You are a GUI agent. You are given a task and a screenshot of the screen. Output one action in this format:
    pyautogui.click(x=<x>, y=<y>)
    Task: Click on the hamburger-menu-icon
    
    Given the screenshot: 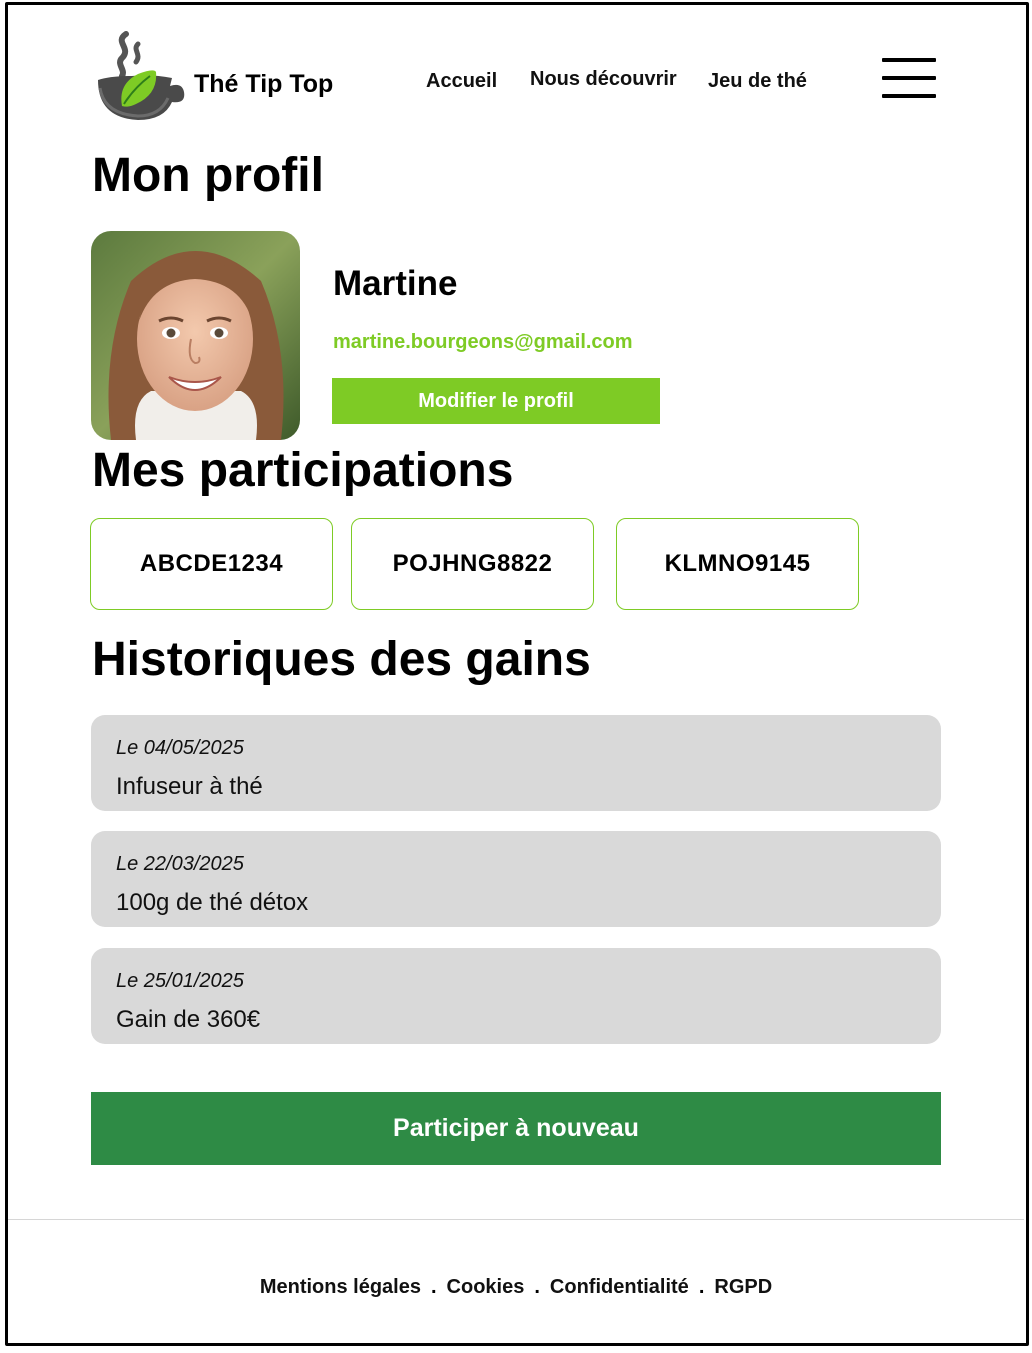 What is the action you would take?
    pyautogui.click(x=909, y=78)
    